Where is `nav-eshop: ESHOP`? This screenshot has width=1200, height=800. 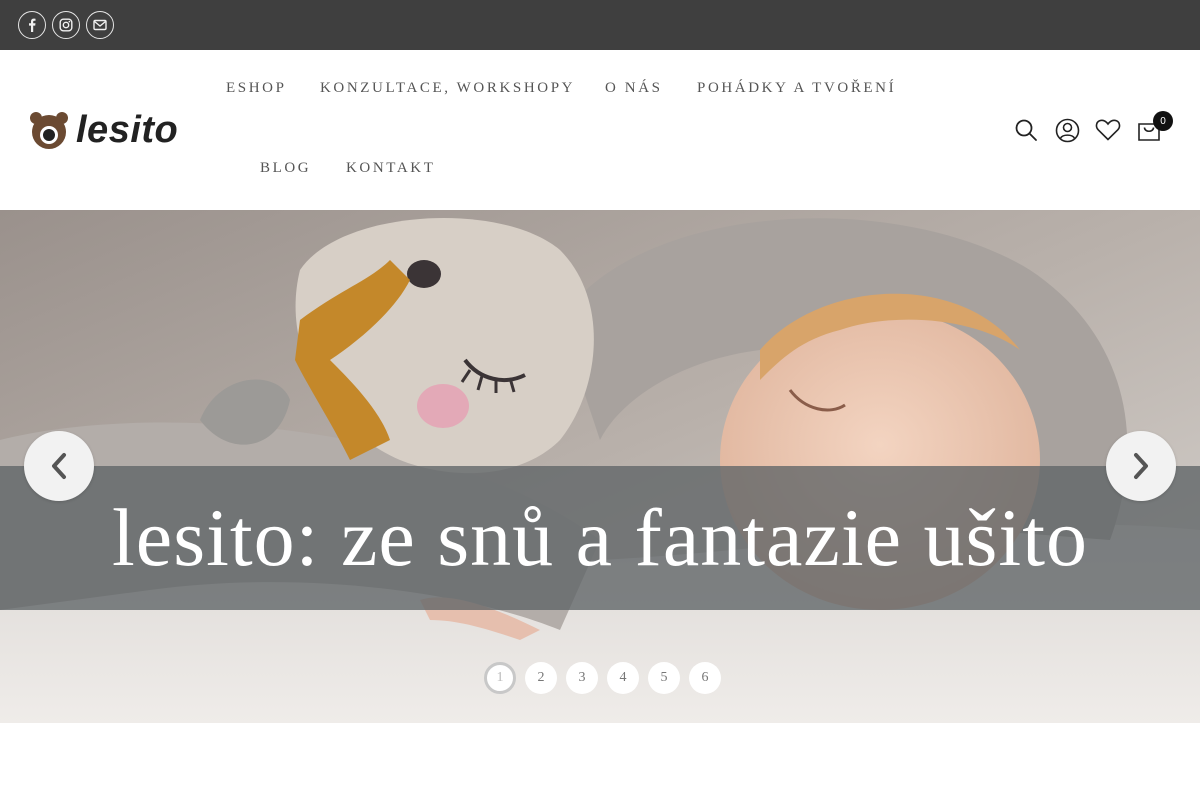
nav-eshop: ESHOP is located at coordinates (256, 88).